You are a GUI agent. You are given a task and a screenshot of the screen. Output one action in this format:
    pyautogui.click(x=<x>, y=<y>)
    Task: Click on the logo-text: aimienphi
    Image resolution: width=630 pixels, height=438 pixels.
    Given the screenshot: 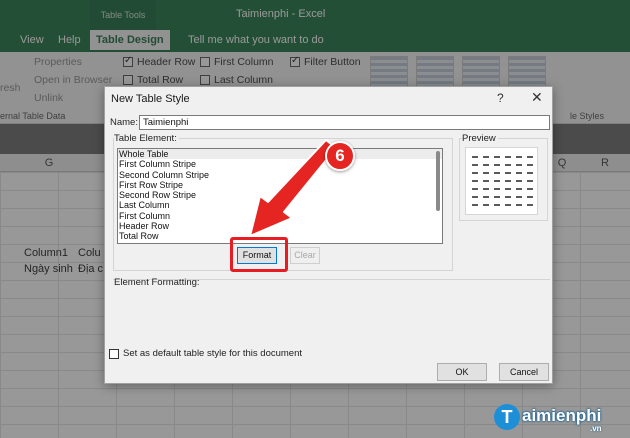 What is the action you would take?
    pyautogui.click(x=562, y=415)
    